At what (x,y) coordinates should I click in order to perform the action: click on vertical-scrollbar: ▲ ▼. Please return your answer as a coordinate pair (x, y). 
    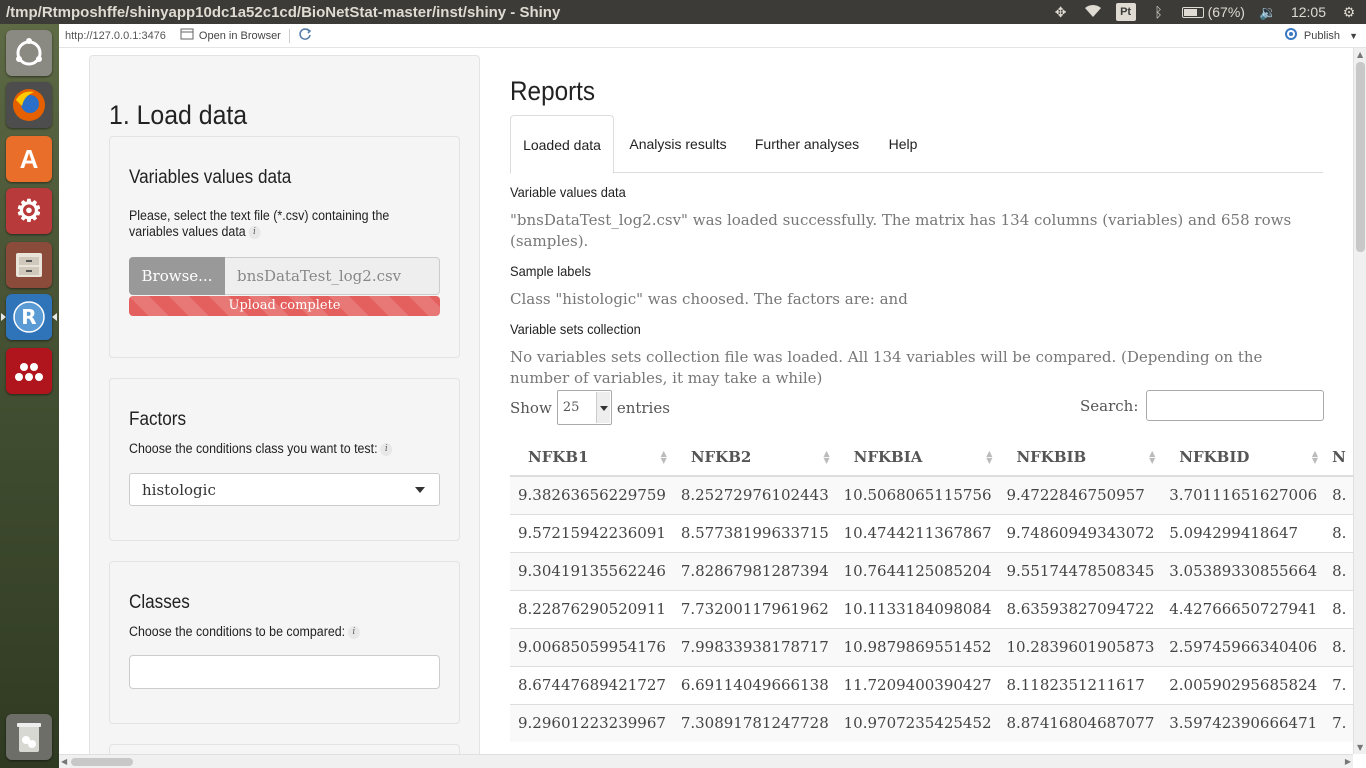
    Looking at the image, I should click on (1359, 401).